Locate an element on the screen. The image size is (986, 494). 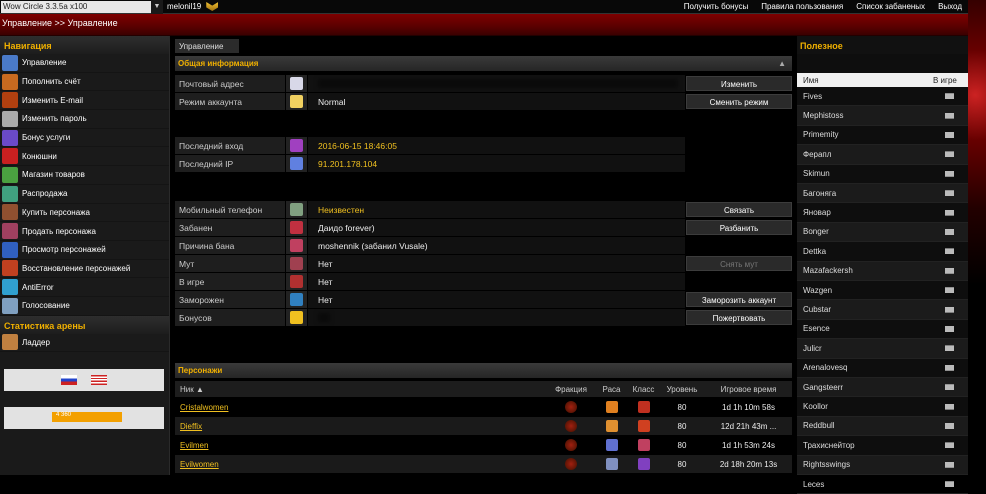
list-item: Leces is located at coordinates (882, 484).